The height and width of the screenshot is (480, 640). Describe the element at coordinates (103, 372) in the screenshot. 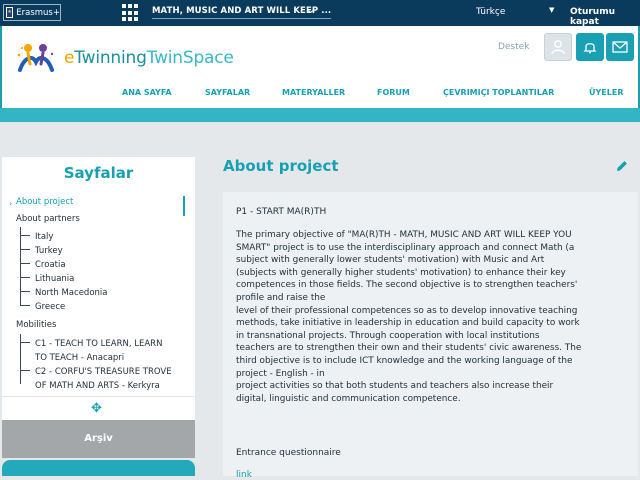

I see `sidebar-item-c2-line1: C2 - CORFU'S TREASURE TROVE` at that location.